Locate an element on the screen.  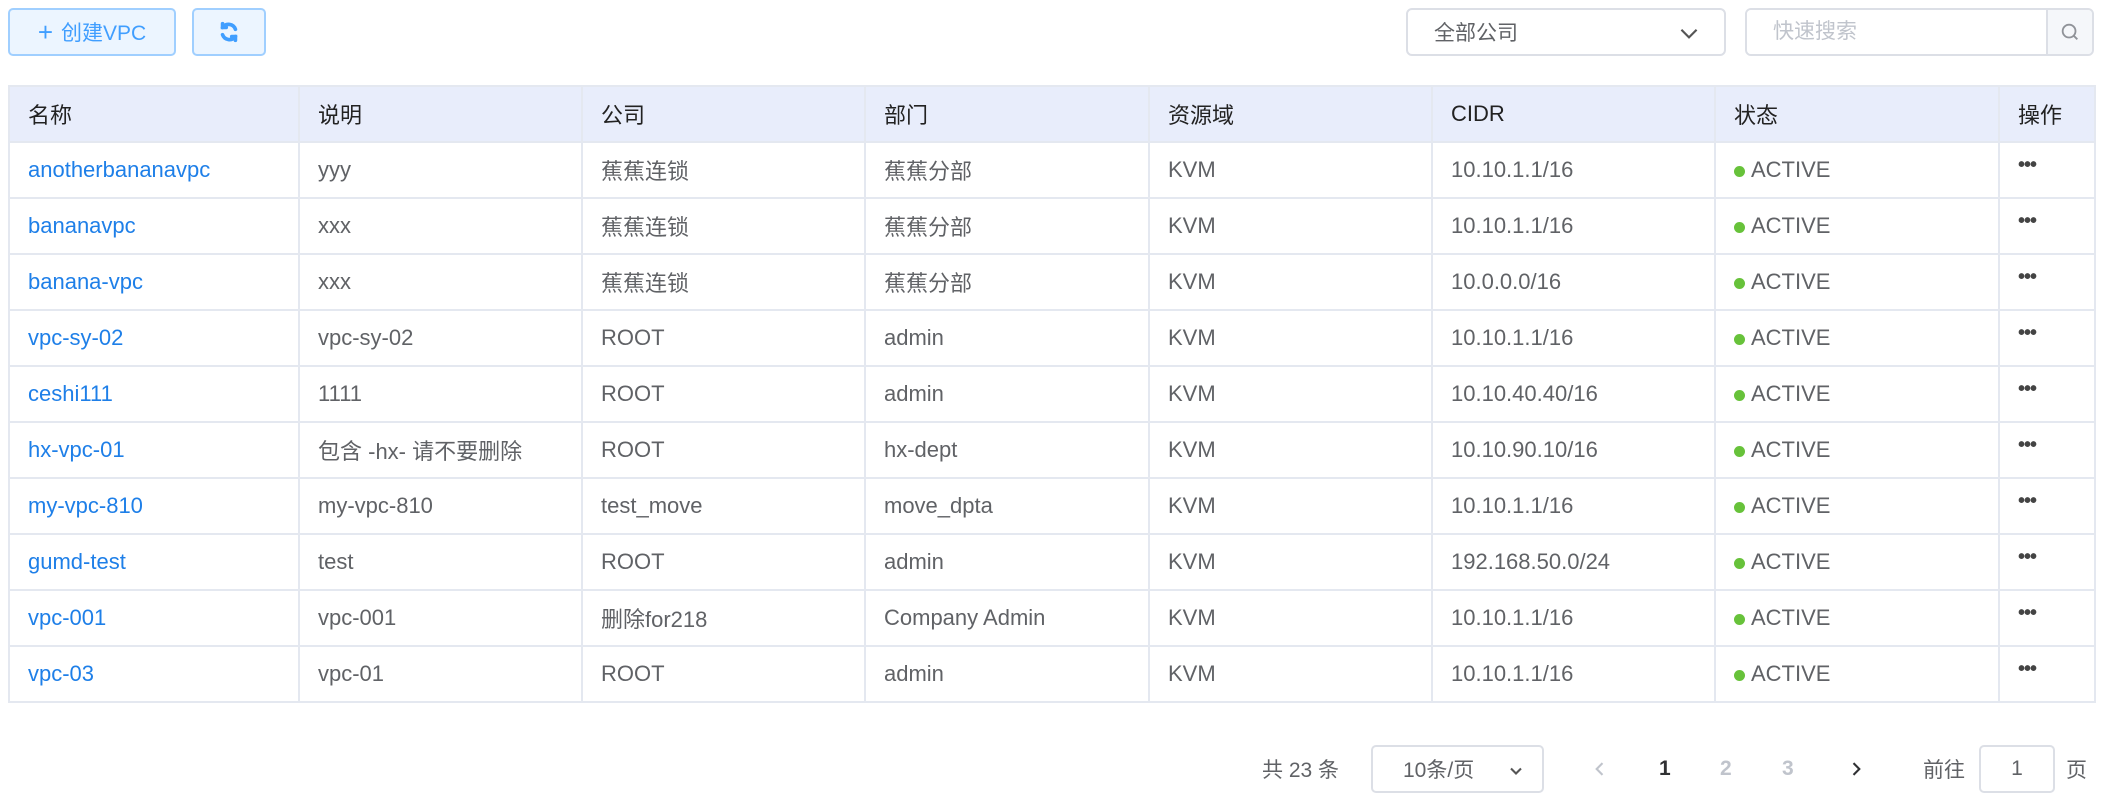
company-select-value: 全部公司 is located at coordinates (1476, 33).